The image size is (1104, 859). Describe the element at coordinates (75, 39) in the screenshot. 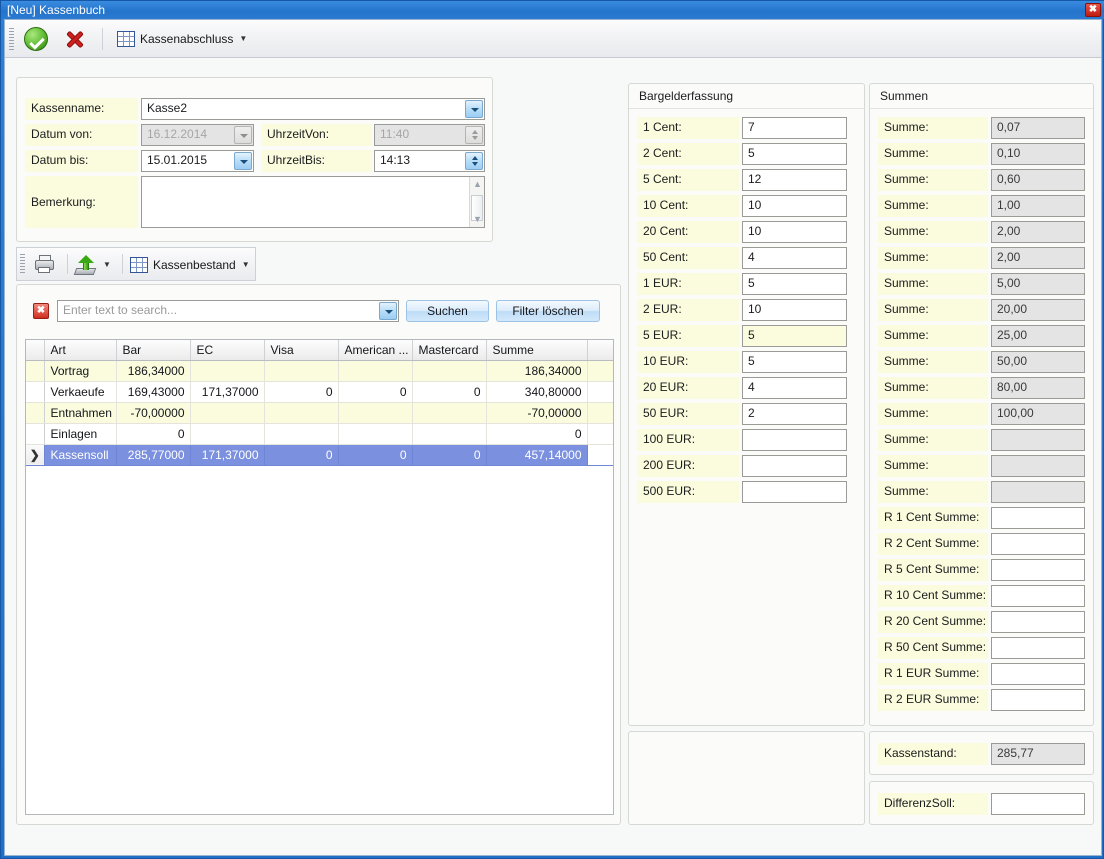

I see `cancel-button` at that location.